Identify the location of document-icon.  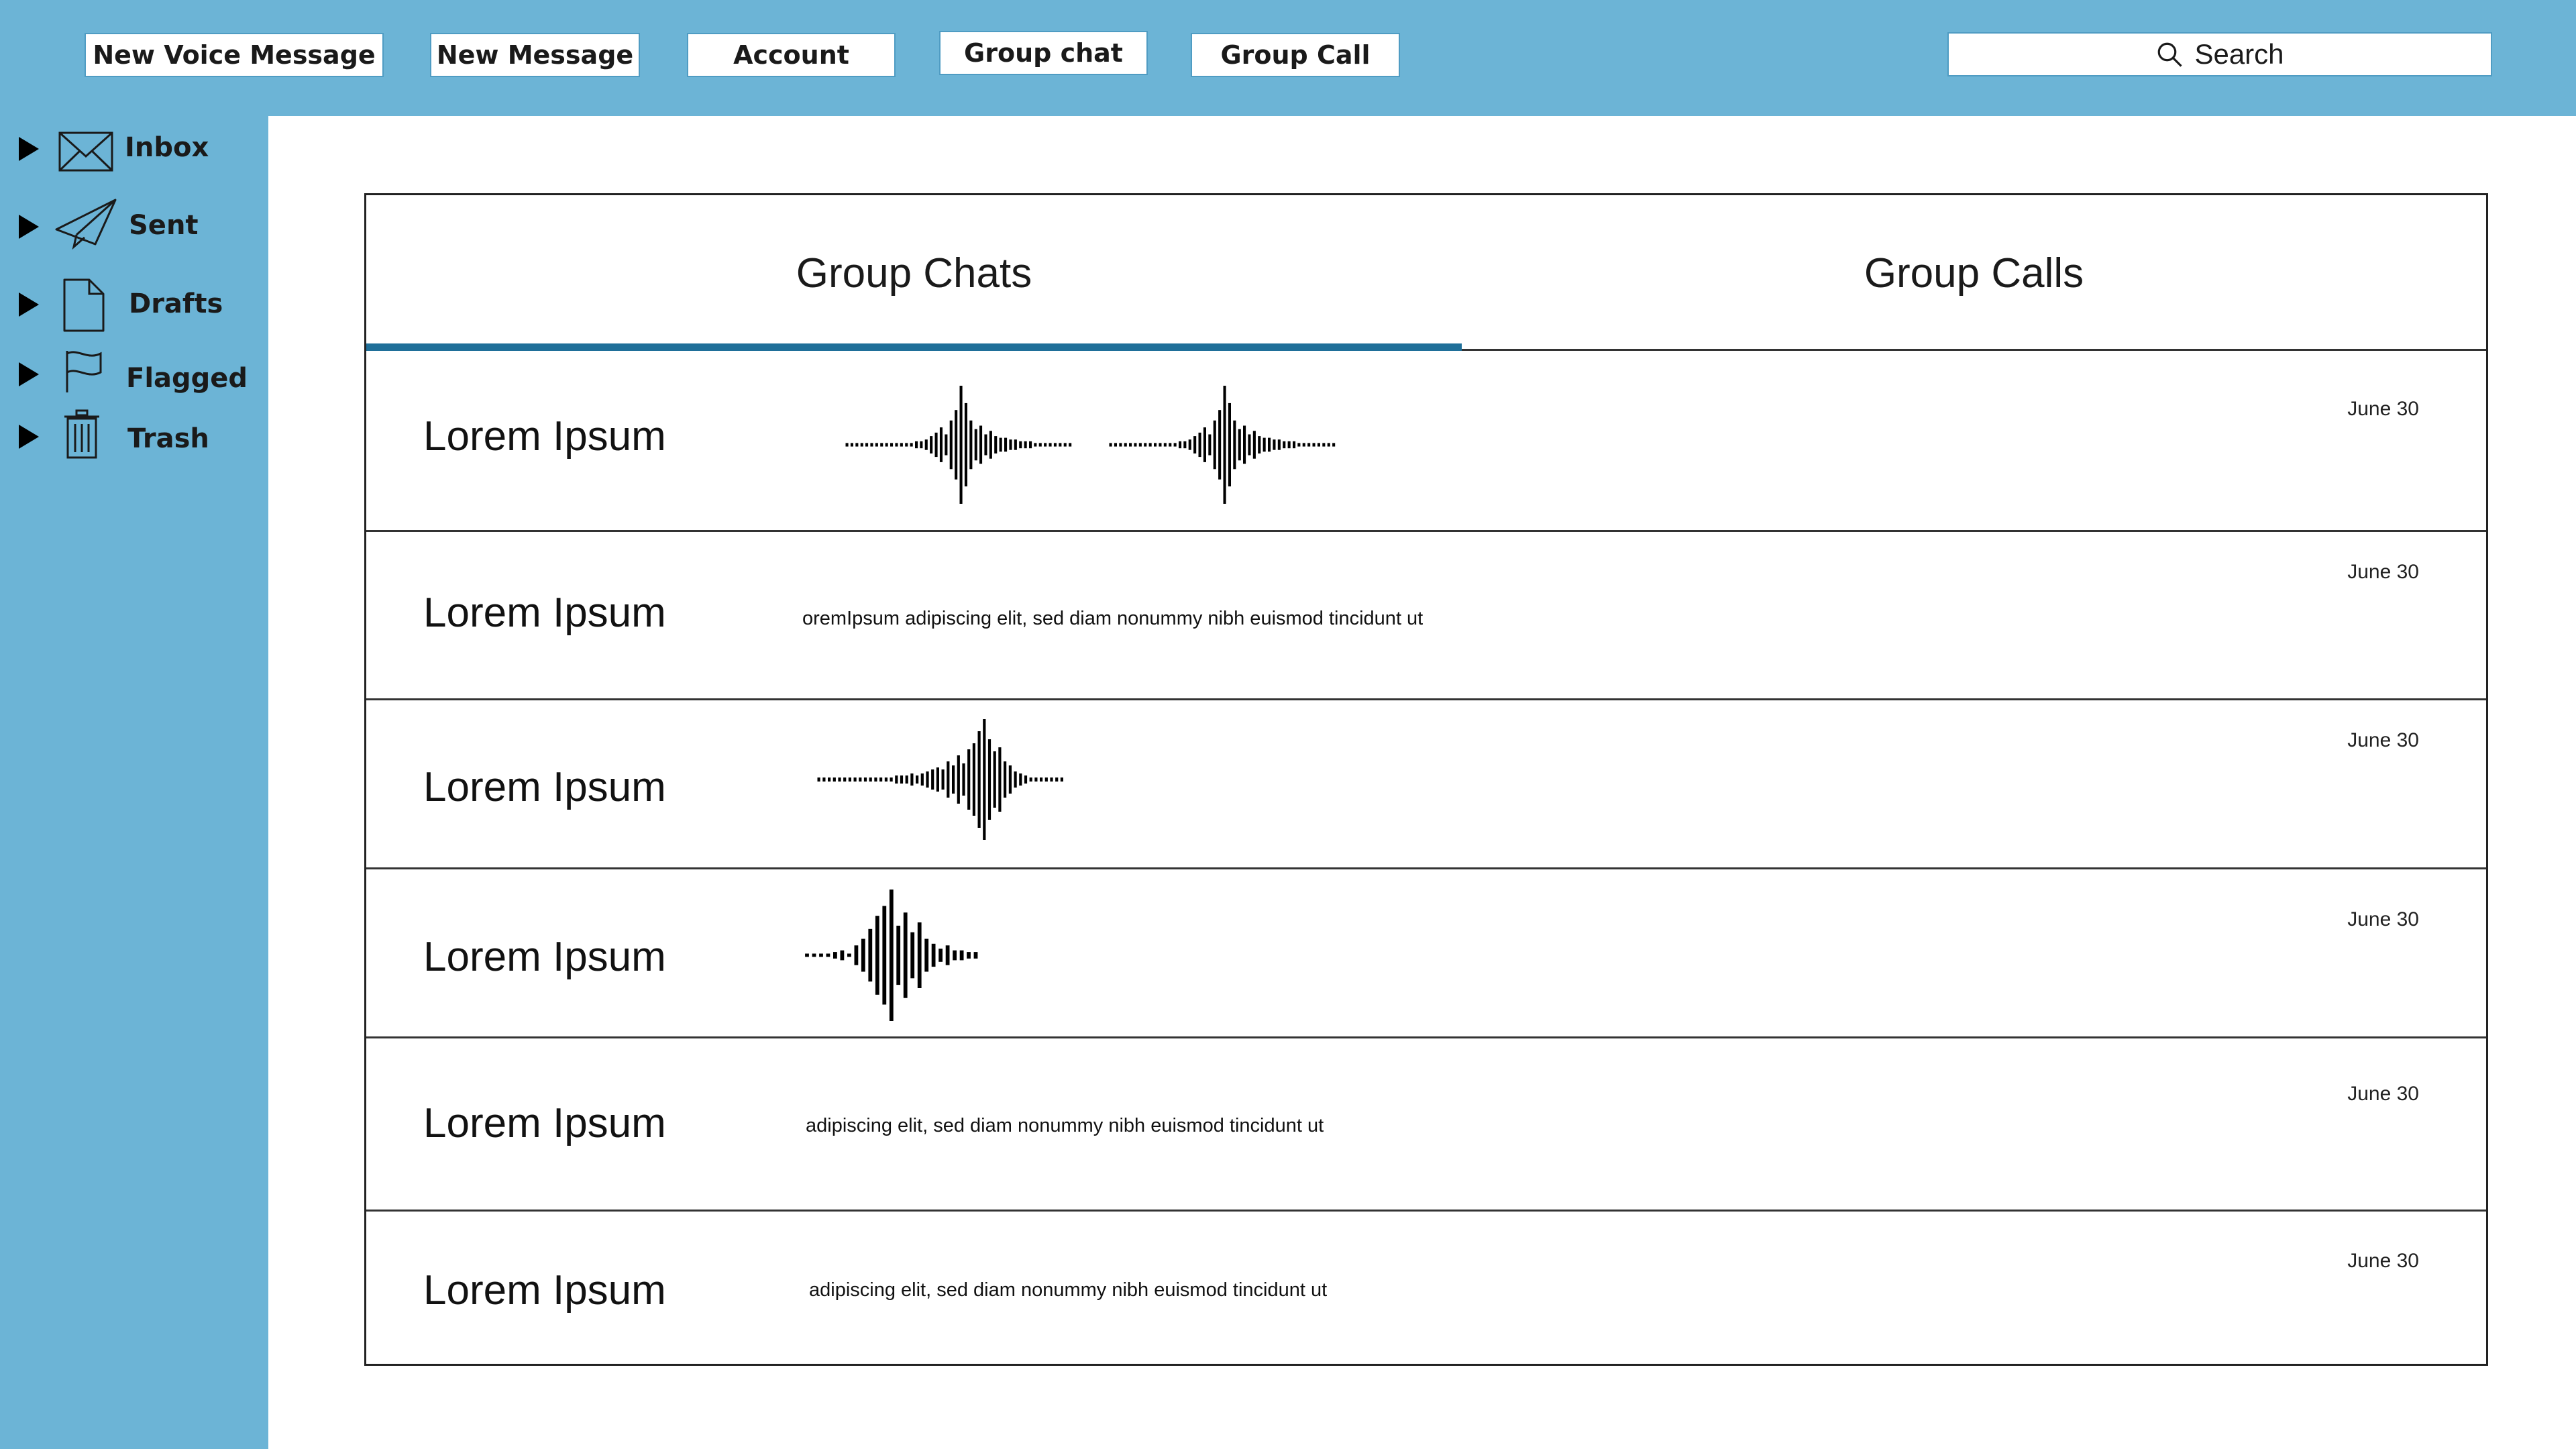
(84, 305).